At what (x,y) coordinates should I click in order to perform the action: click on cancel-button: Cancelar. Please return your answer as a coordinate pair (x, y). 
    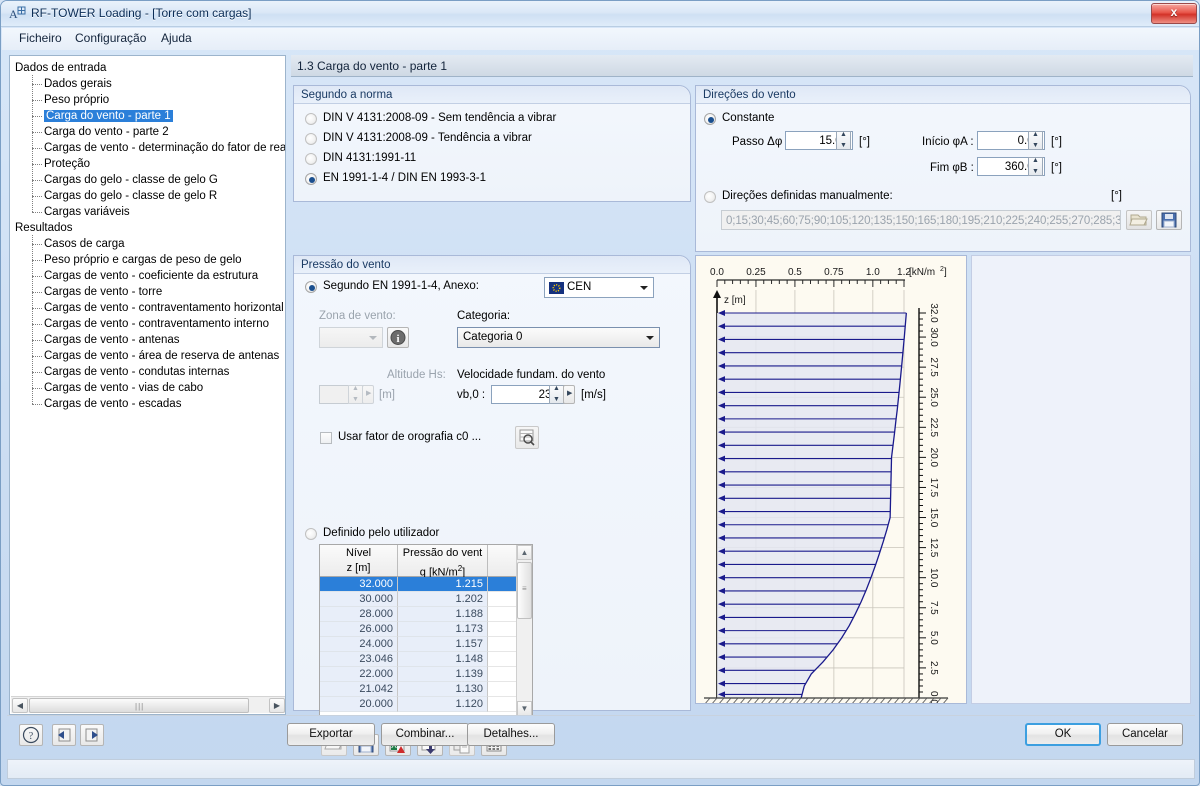
    Looking at the image, I should click on (1145, 734).